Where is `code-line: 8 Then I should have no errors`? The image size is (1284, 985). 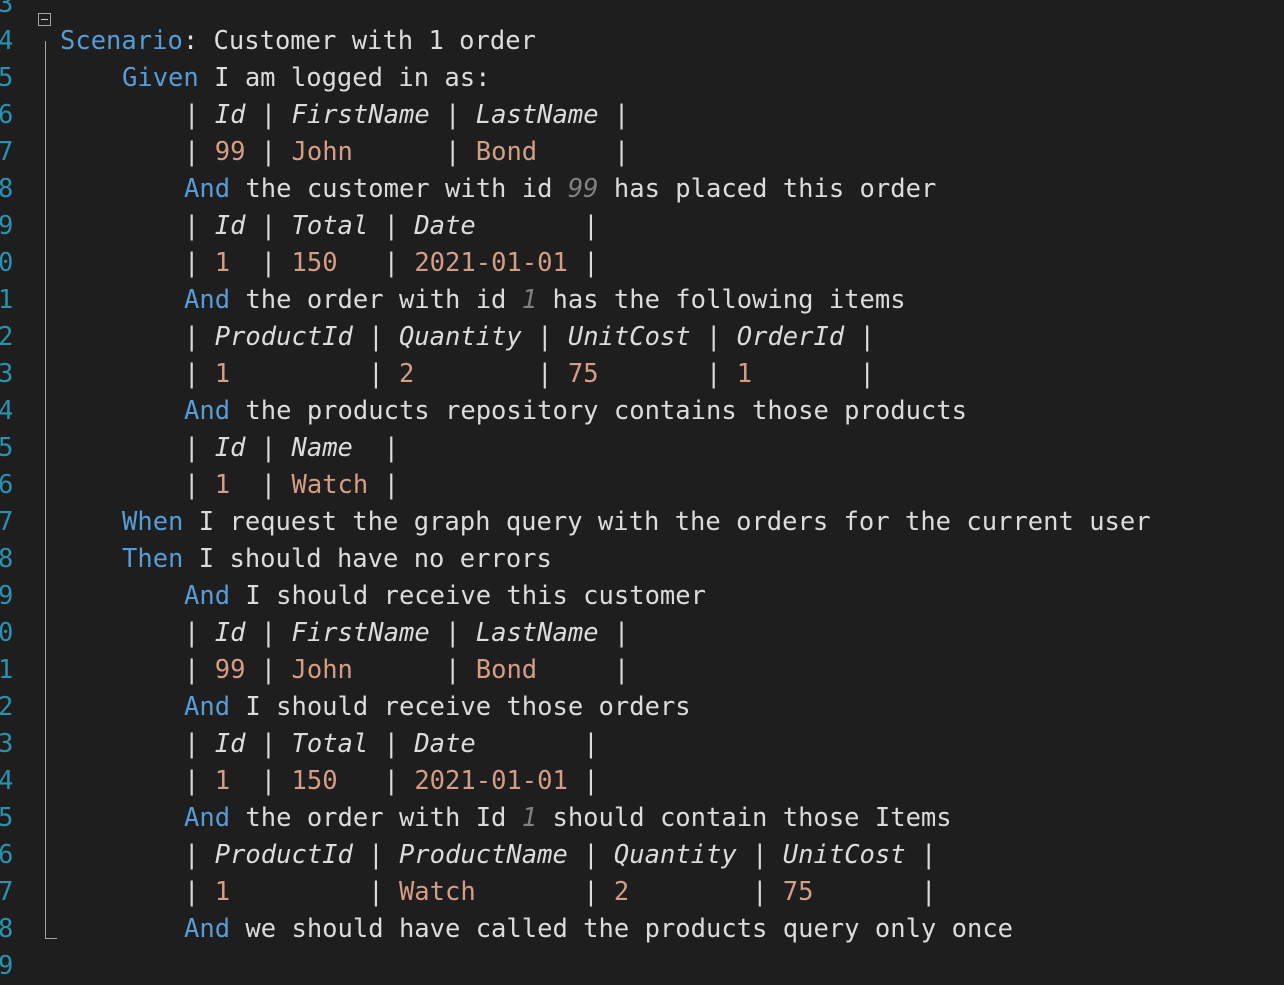
code-line: 8 Then I should have no errors is located at coordinates (642, 559).